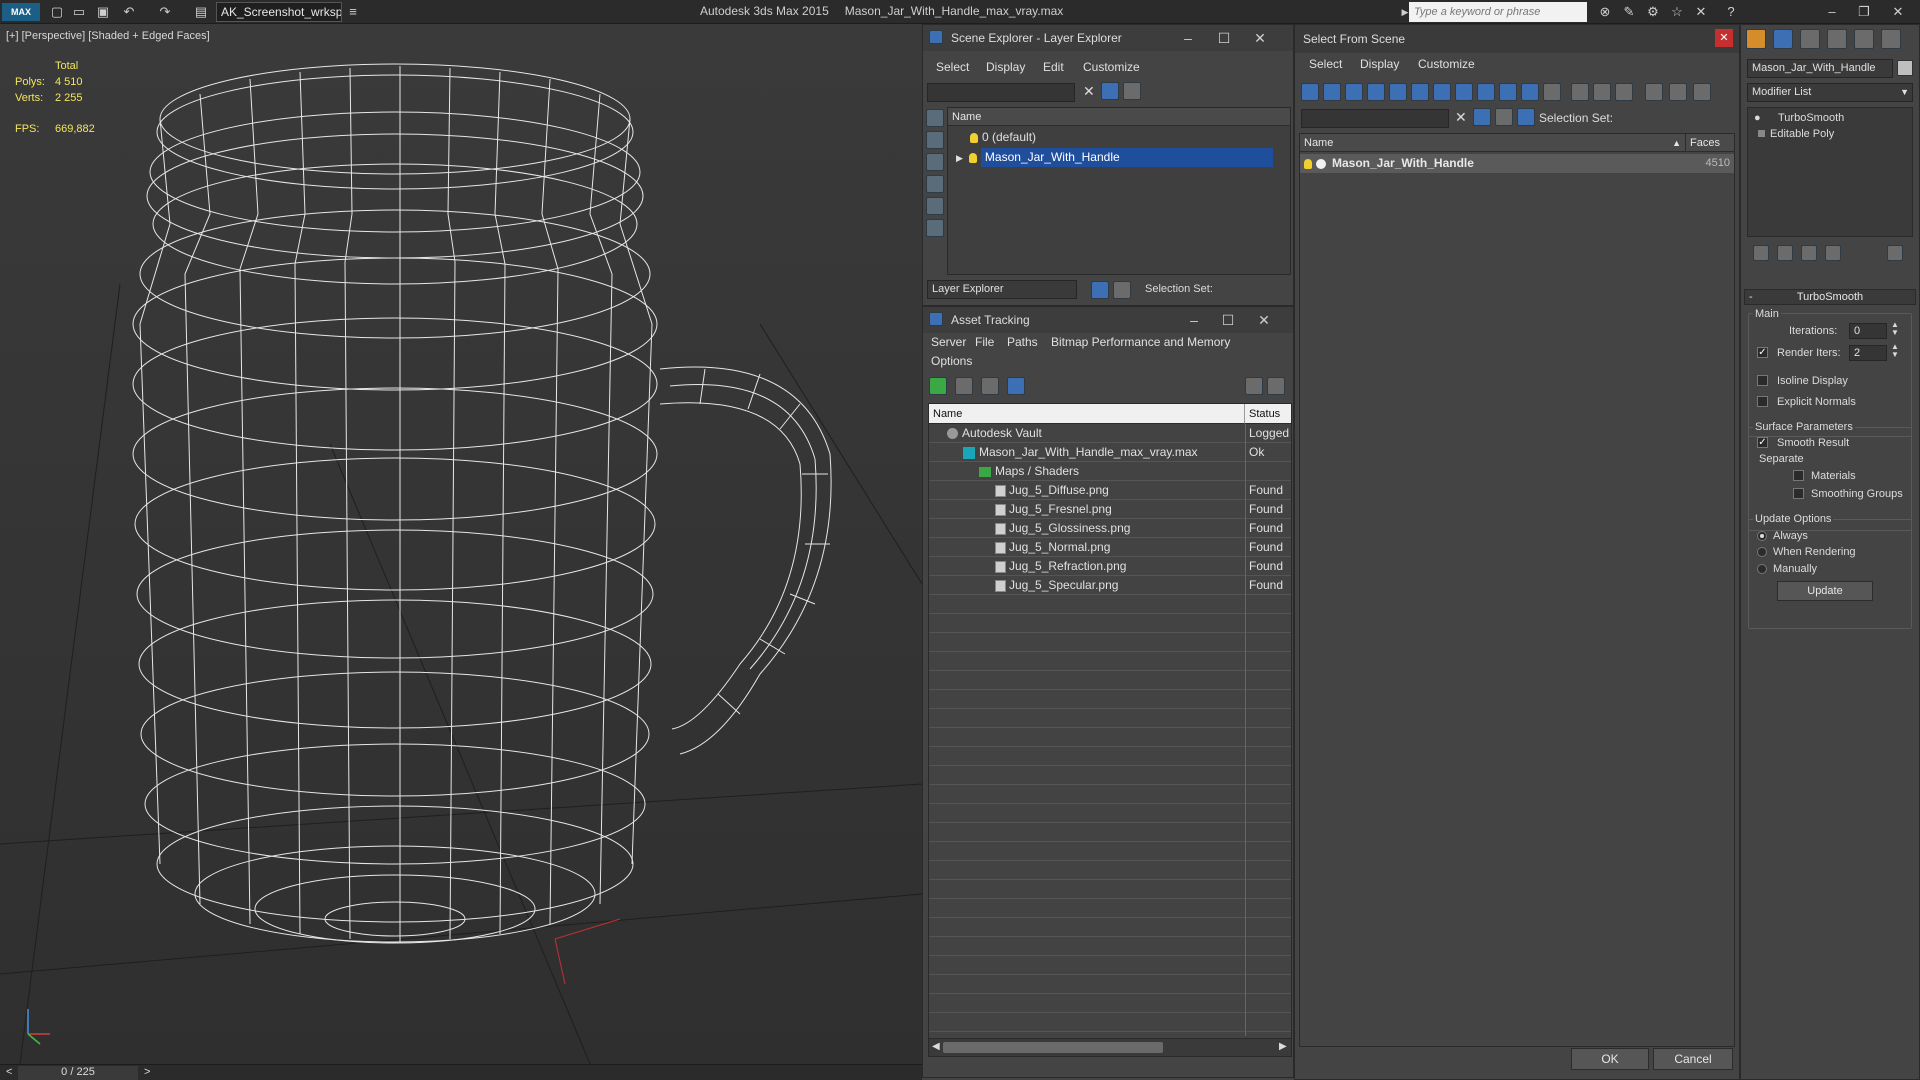  What do you see at coordinates (1762, 401) in the screenshot?
I see `explicit-normals-checkbox` at bounding box center [1762, 401].